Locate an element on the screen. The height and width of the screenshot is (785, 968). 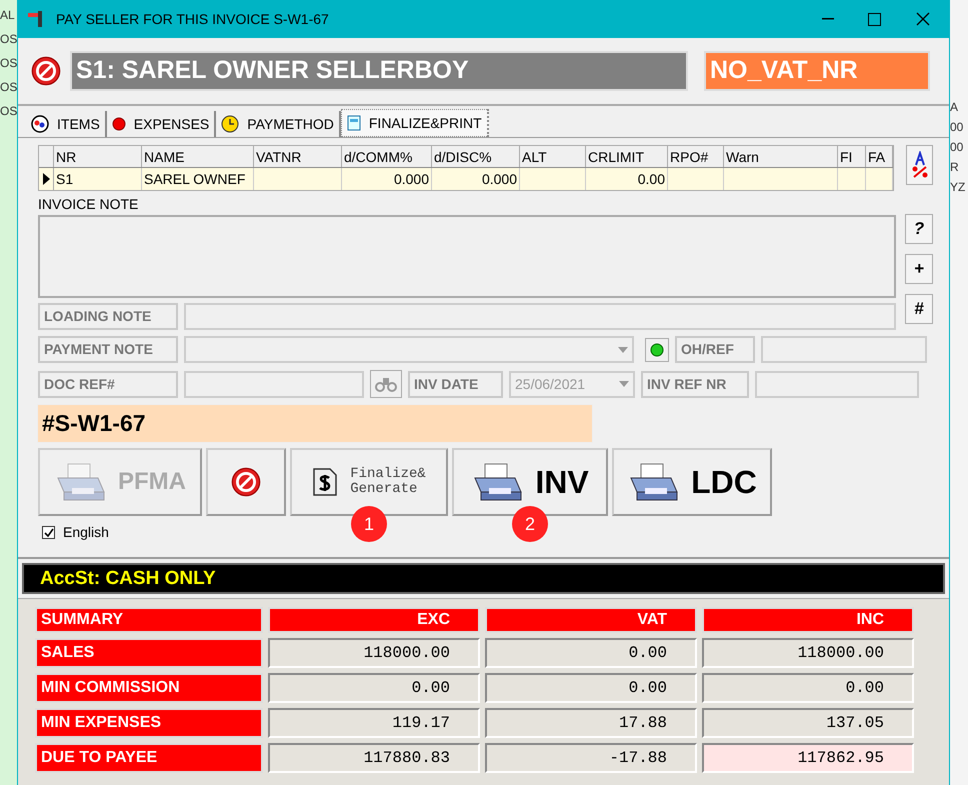
maximize-icon is located at coordinates (874, 19).